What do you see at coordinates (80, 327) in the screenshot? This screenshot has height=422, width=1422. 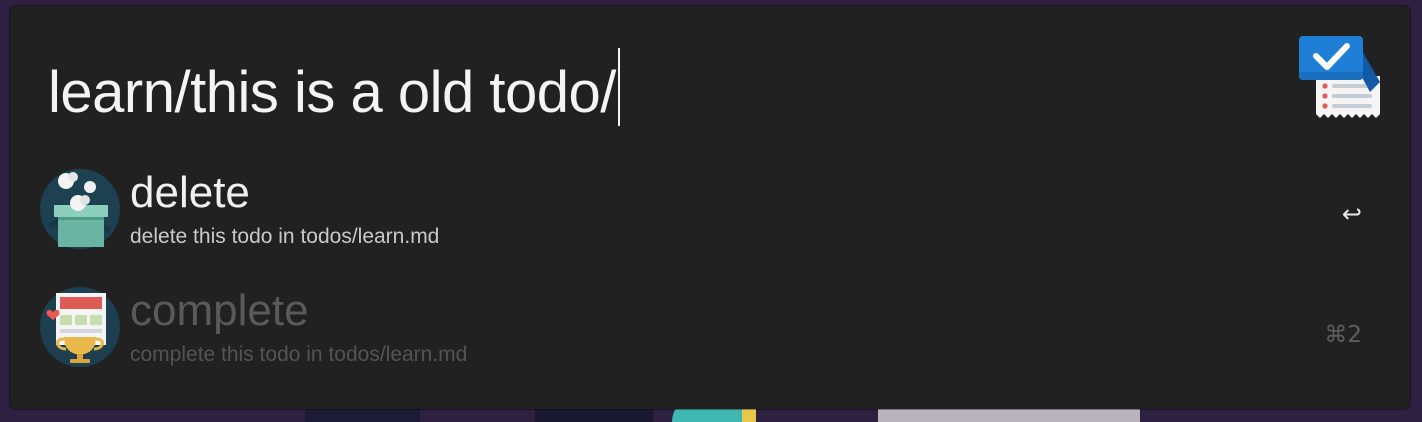 I see `trophy-document-icon` at bounding box center [80, 327].